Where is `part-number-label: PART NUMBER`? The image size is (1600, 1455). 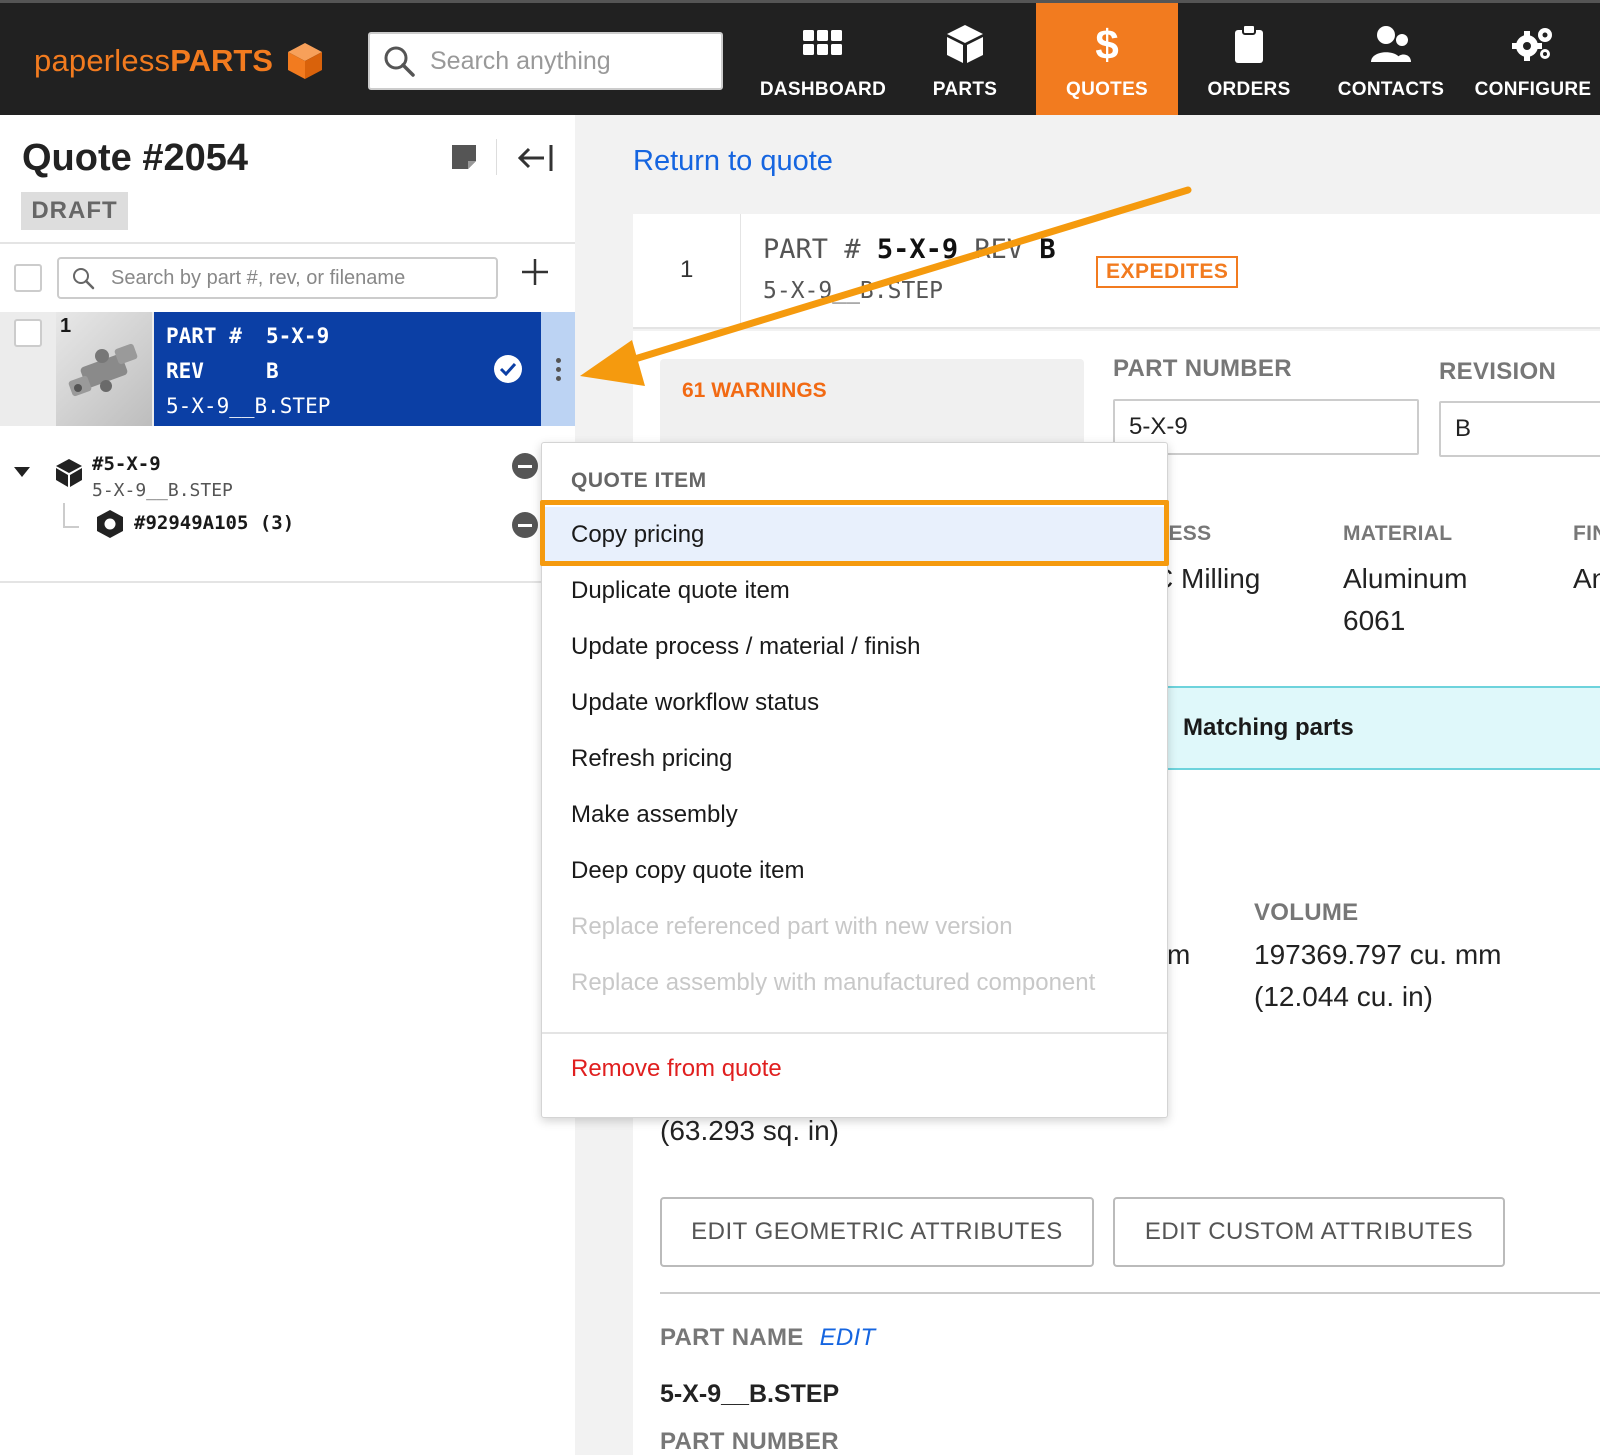 part-number-label: PART NUMBER is located at coordinates (1202, 368).